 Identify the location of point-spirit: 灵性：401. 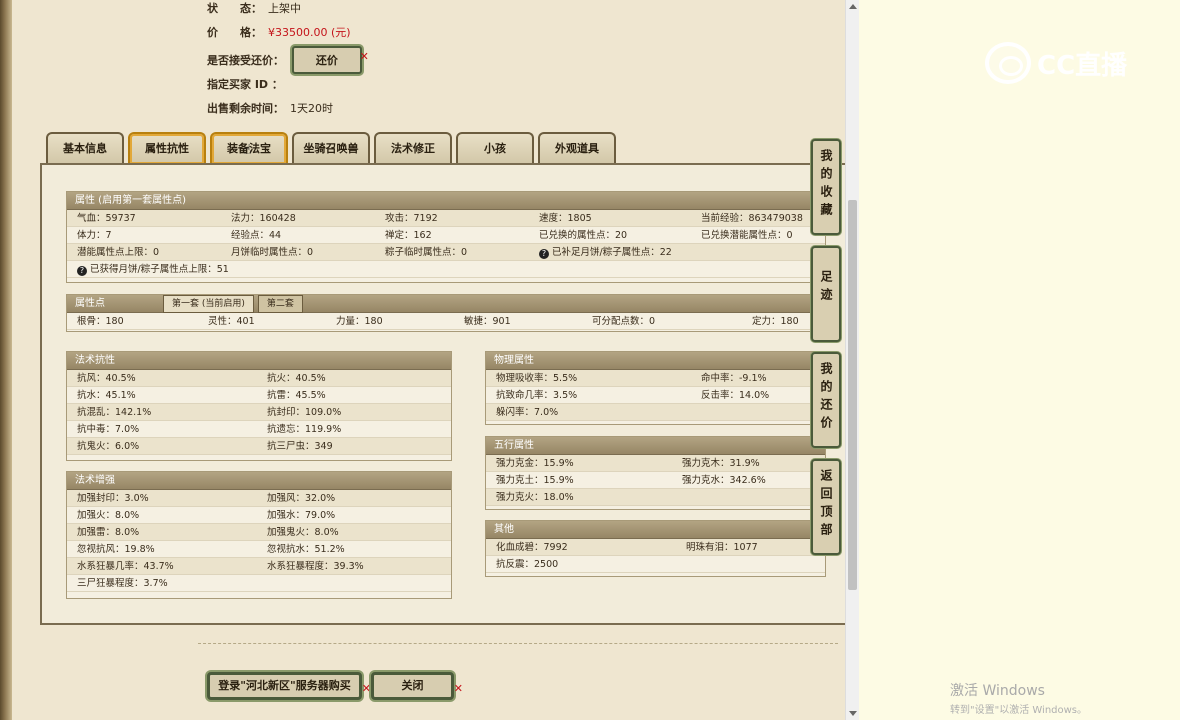
(231, 321).